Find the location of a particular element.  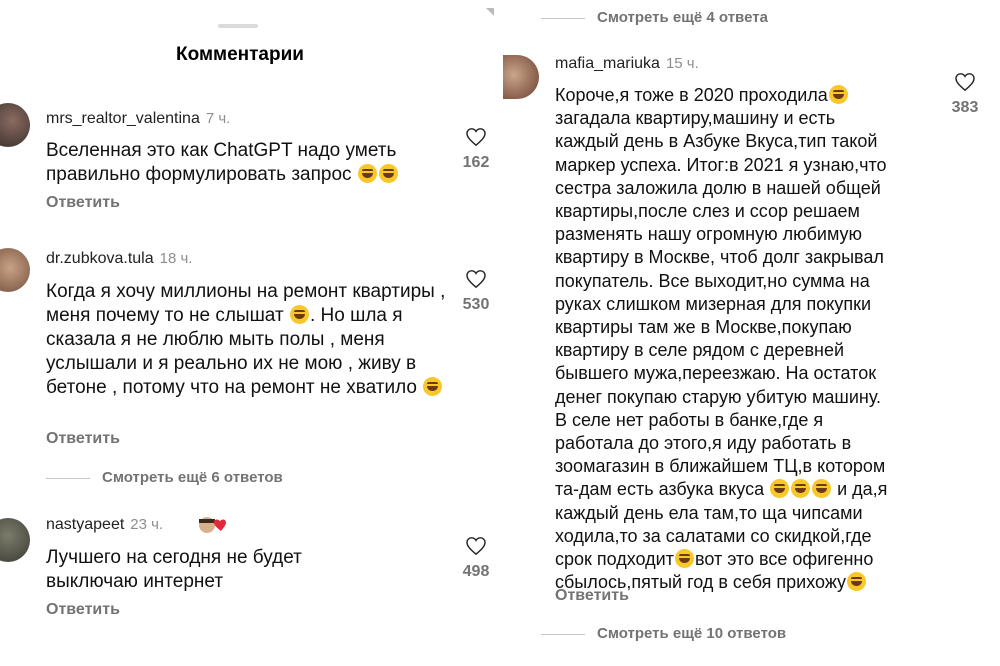

comment-username: dr.zubkova.tula 18 ч. is located at coordinates (119, 259).